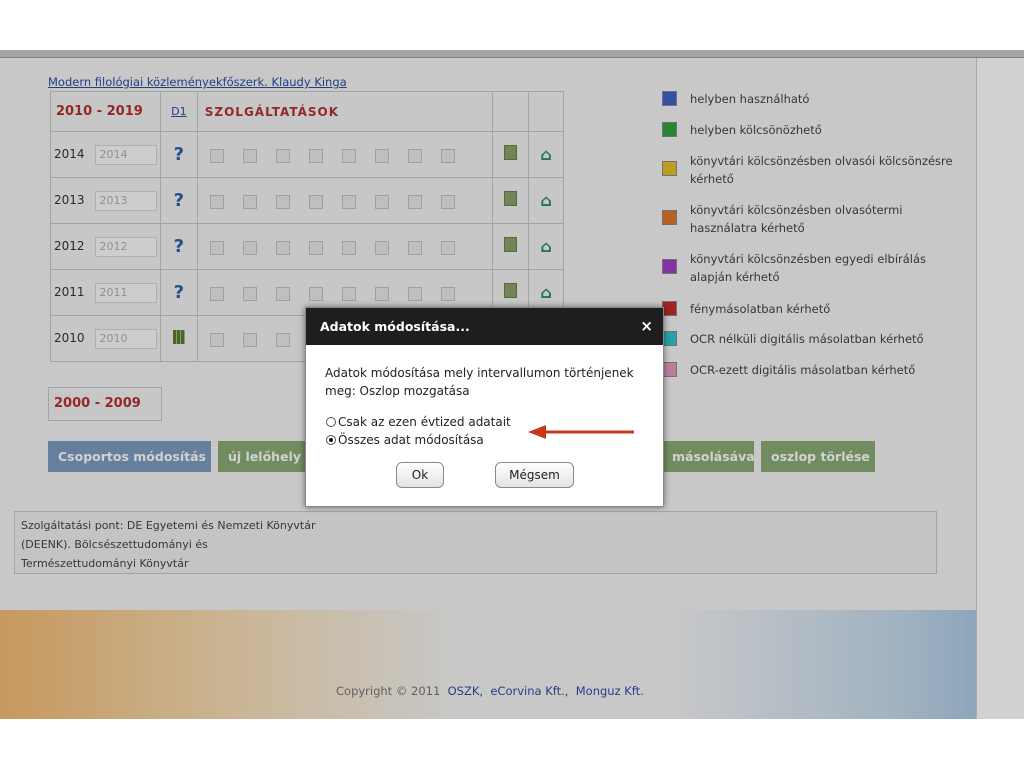 The image size is (1024, 768). What do you see at coordinates (424, 422) in the screenshot?
I see `option-this-decade-label: Csak az ezen évtized adatait` at bounding box center [424, 422].